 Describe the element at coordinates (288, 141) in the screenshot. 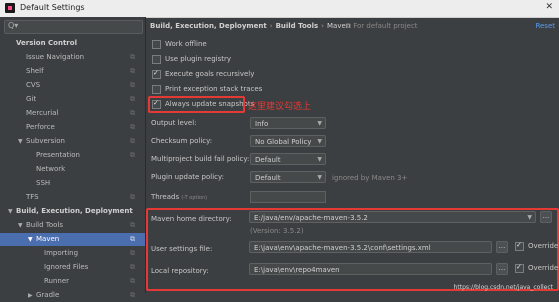

I see `checksum-policy-select: No Global Policy ▼` at that location.